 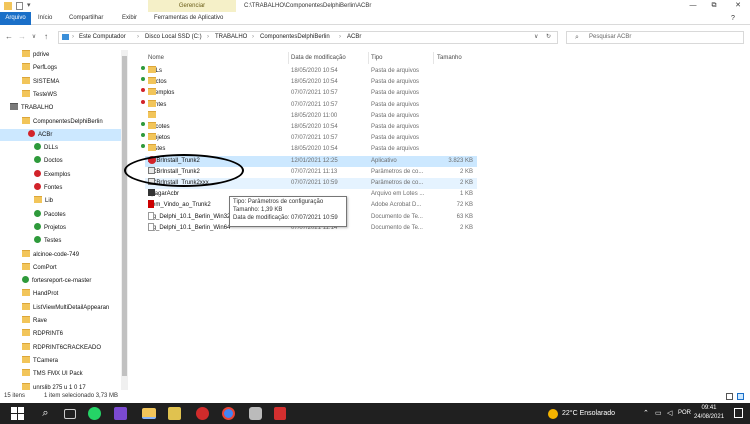 What do you see at coordinates (19, 6) in the screenshot?
I see `properties-icon` at bounding box center [19, 6].